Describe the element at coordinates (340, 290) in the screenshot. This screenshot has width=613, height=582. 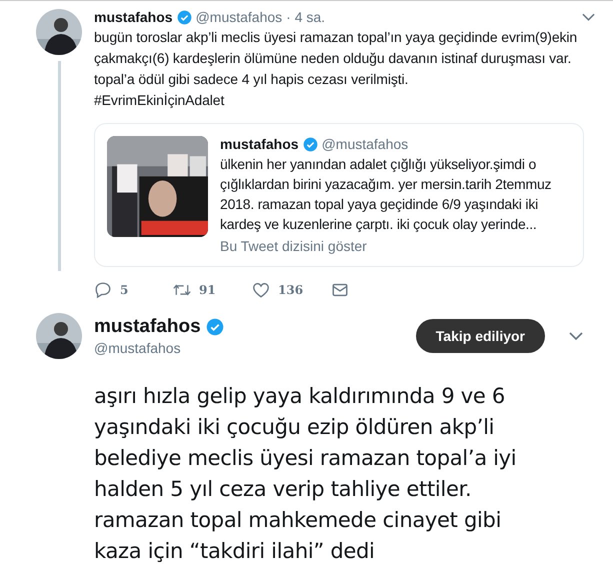
I see `envelope-icon` at that location.